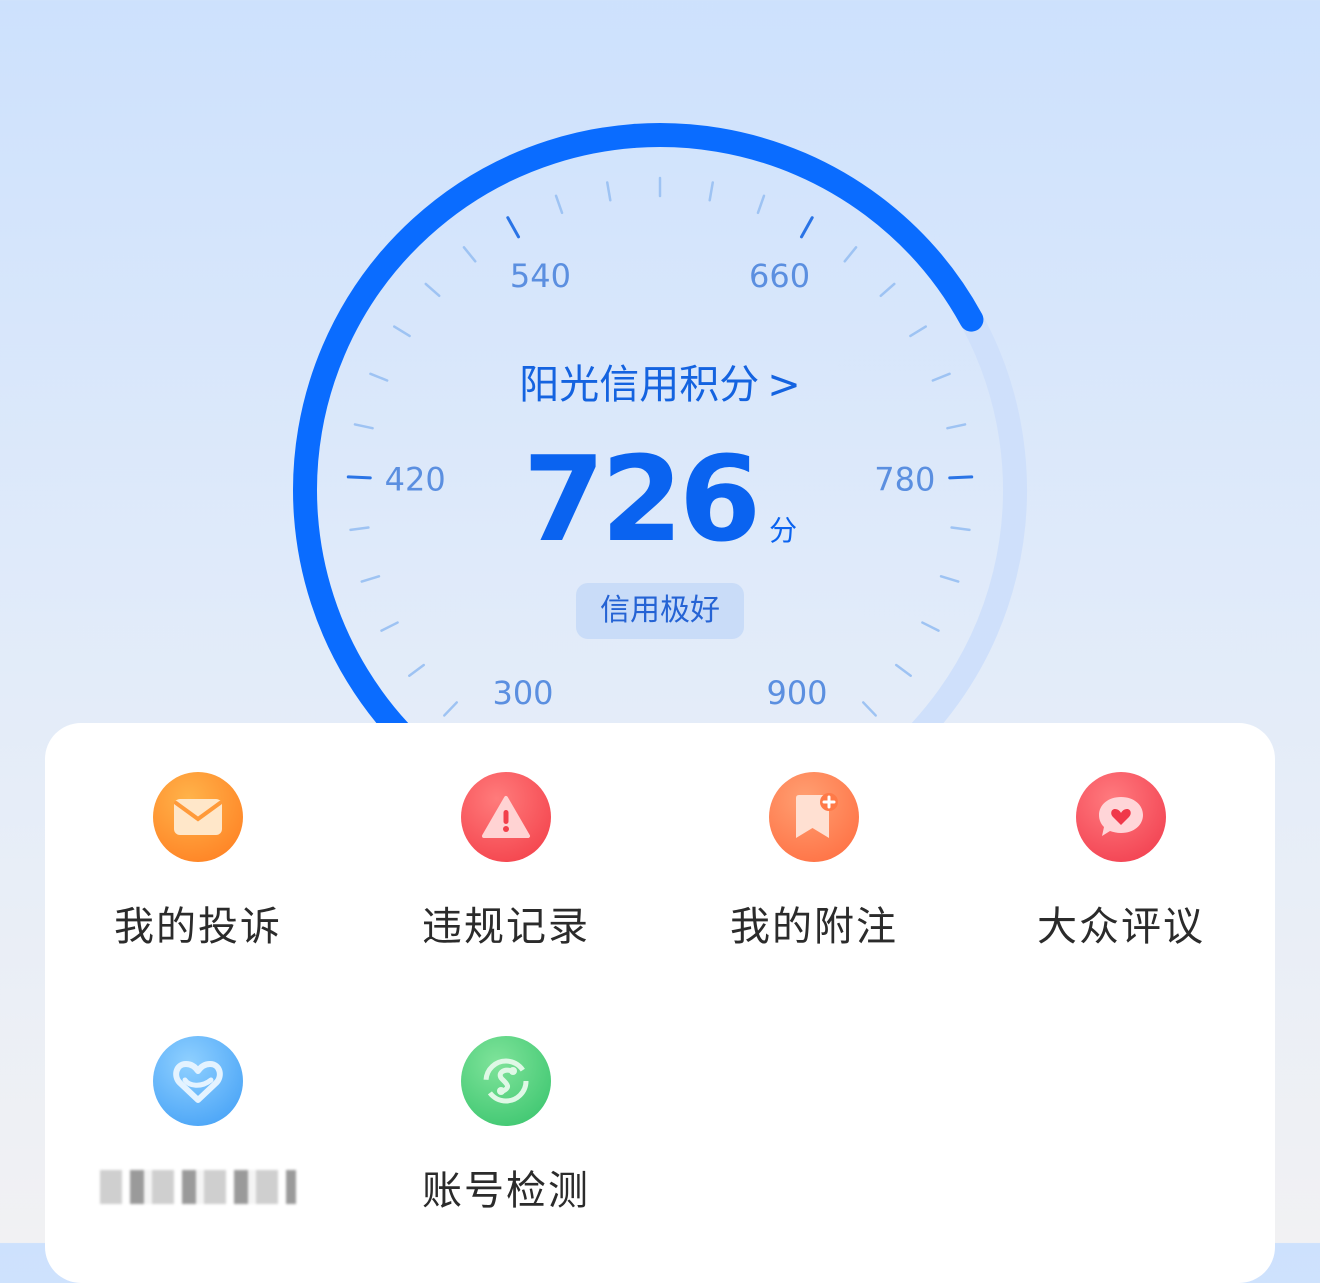  Describe the element at coordinates (506, 1191) in the screenshot. I see `menu-item-label: 账号检测` at that location.